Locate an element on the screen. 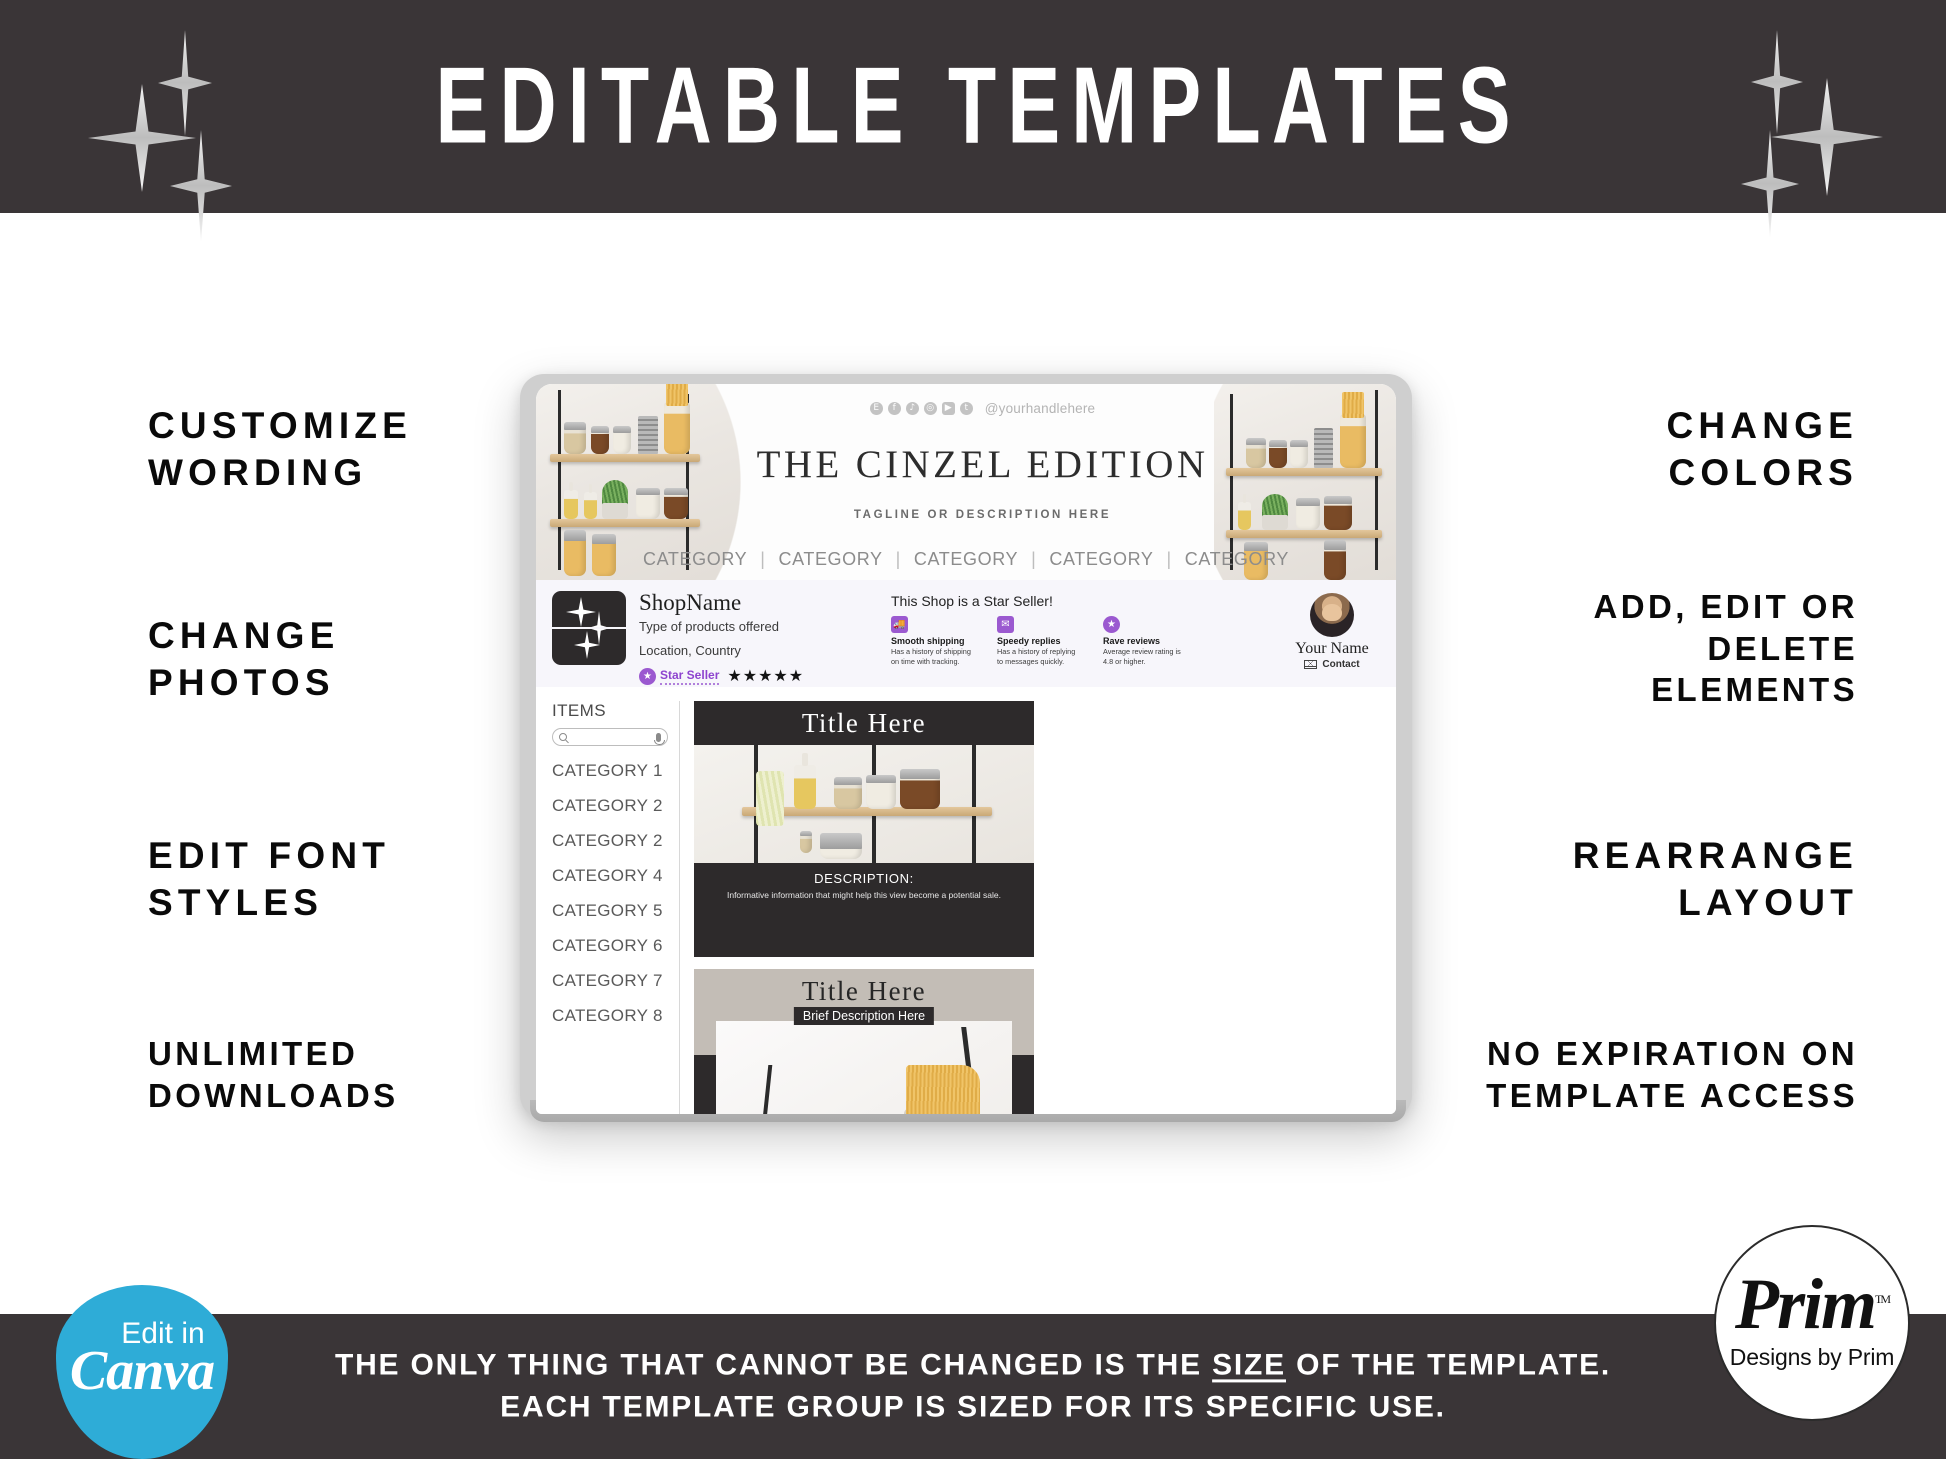  sidebar-item-category-2: CATEGORY 2 is located at coordinates (615, 806).